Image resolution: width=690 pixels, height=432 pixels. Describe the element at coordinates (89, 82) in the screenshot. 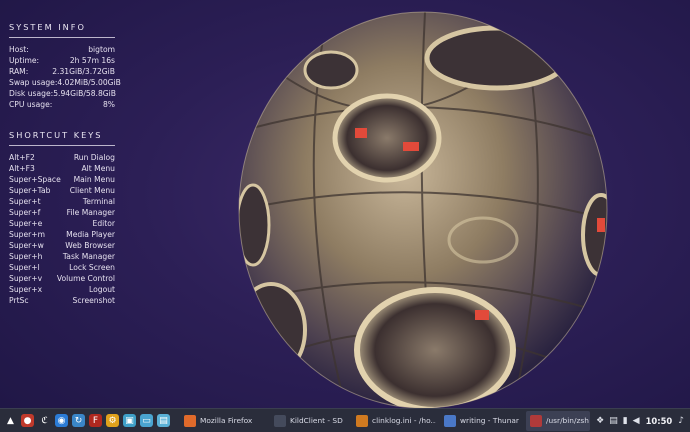

I see `info-value: 4.02MiB/5.00GiB` at that location.